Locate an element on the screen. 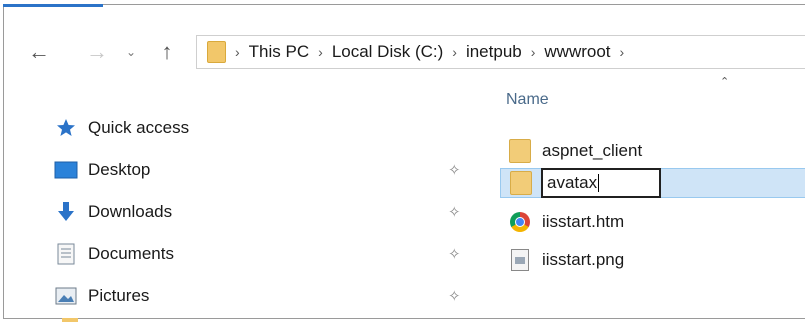  list-item: aspnet_client is located at coordinates (652, 151).